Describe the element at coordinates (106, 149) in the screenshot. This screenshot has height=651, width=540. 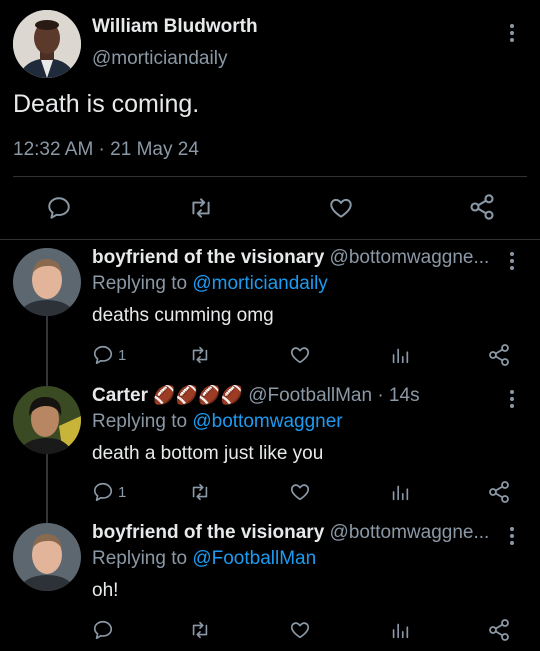
I see `tweet-timestamp: 12:32 AM · 21 May 24` at that location.